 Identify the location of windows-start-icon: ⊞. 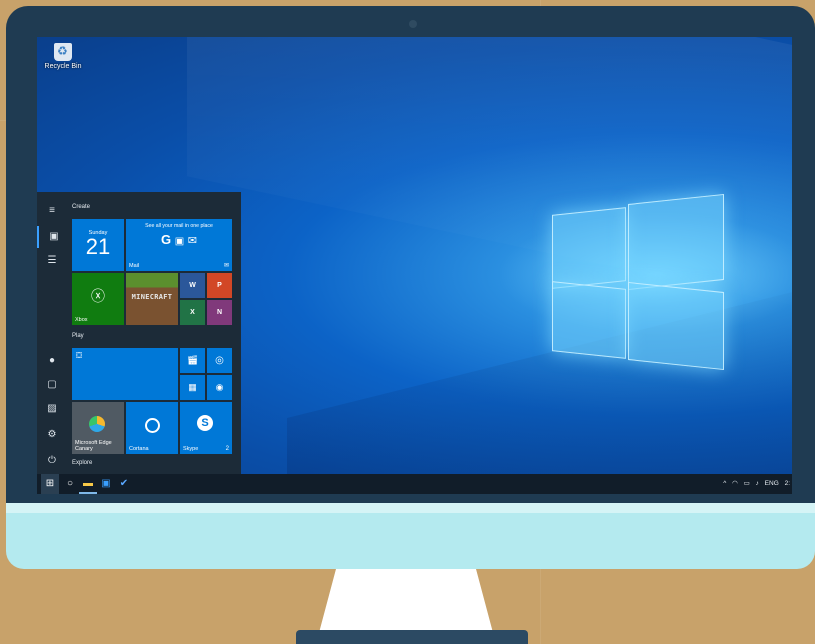
(50, 483).